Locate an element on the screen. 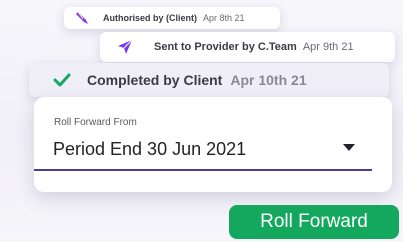 The width and height of the screenshot is (403, 242). timeline-date: Apr 8th 21 is located at coordinates (224, 18).